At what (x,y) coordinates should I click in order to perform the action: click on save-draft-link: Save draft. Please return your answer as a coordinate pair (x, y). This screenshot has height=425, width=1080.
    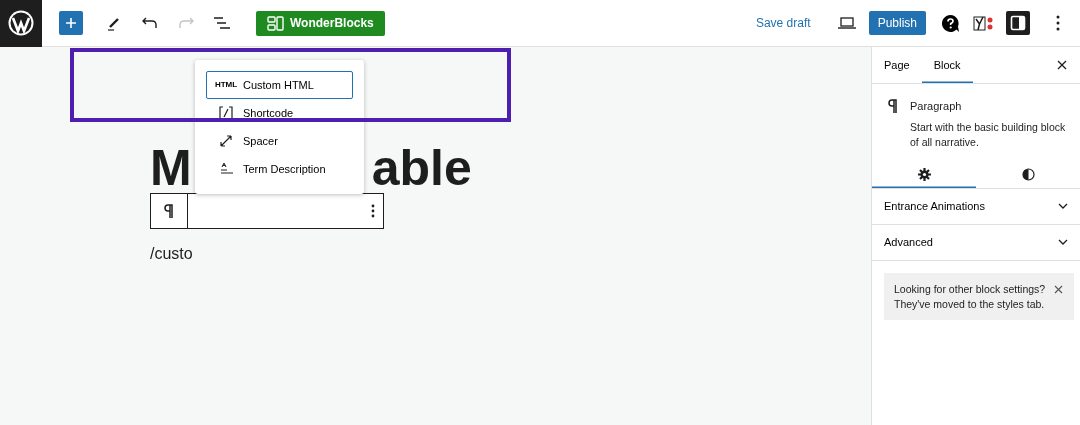
    Looking at the image, I should click on (783, 23).